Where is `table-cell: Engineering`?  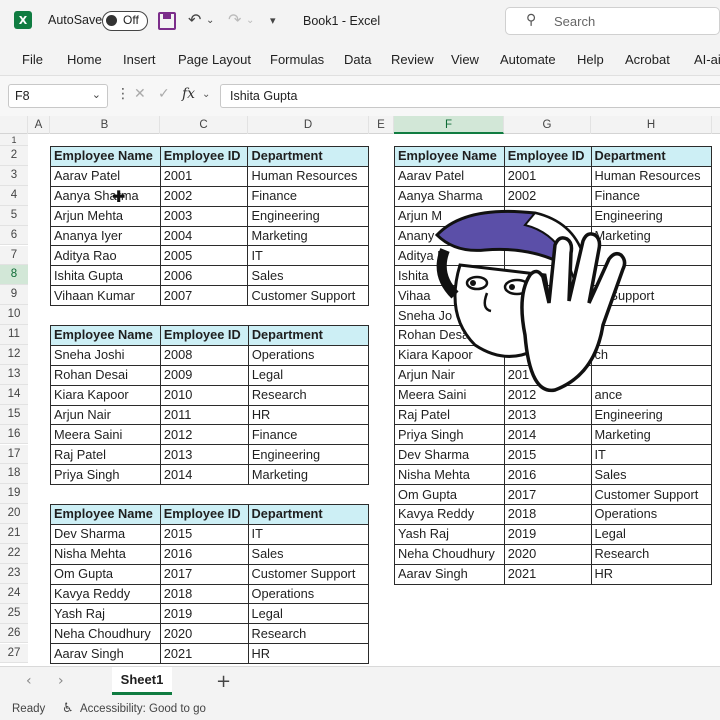
table-cell: Engineering is located at coordinates (308, 216).